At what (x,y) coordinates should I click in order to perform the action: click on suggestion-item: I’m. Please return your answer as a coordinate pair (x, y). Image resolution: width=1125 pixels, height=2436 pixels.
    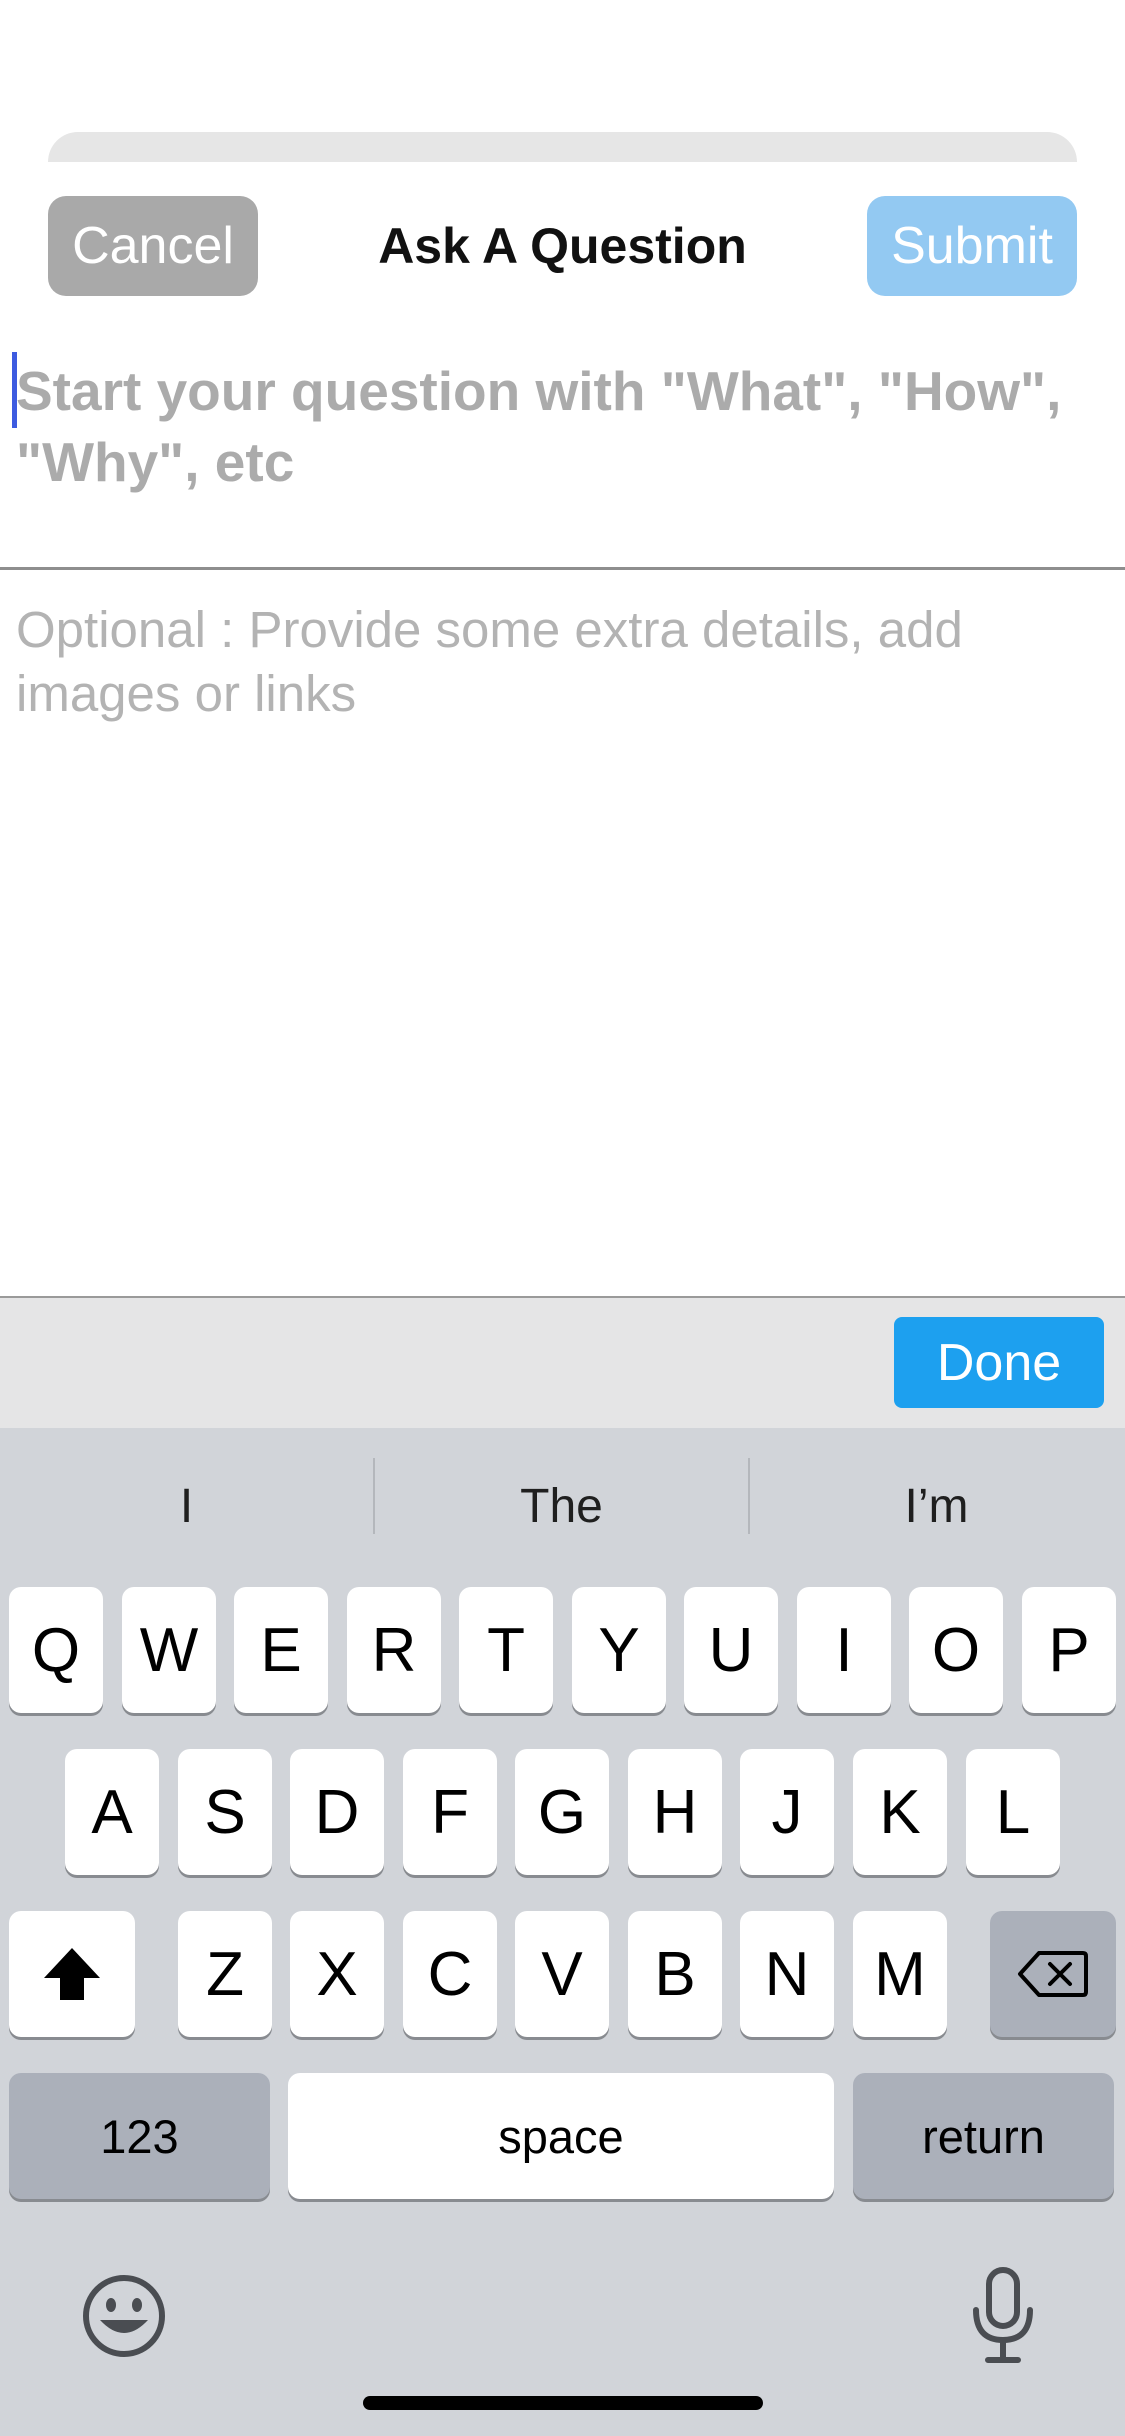
    Looking at the image, I should click on (936, 1506).